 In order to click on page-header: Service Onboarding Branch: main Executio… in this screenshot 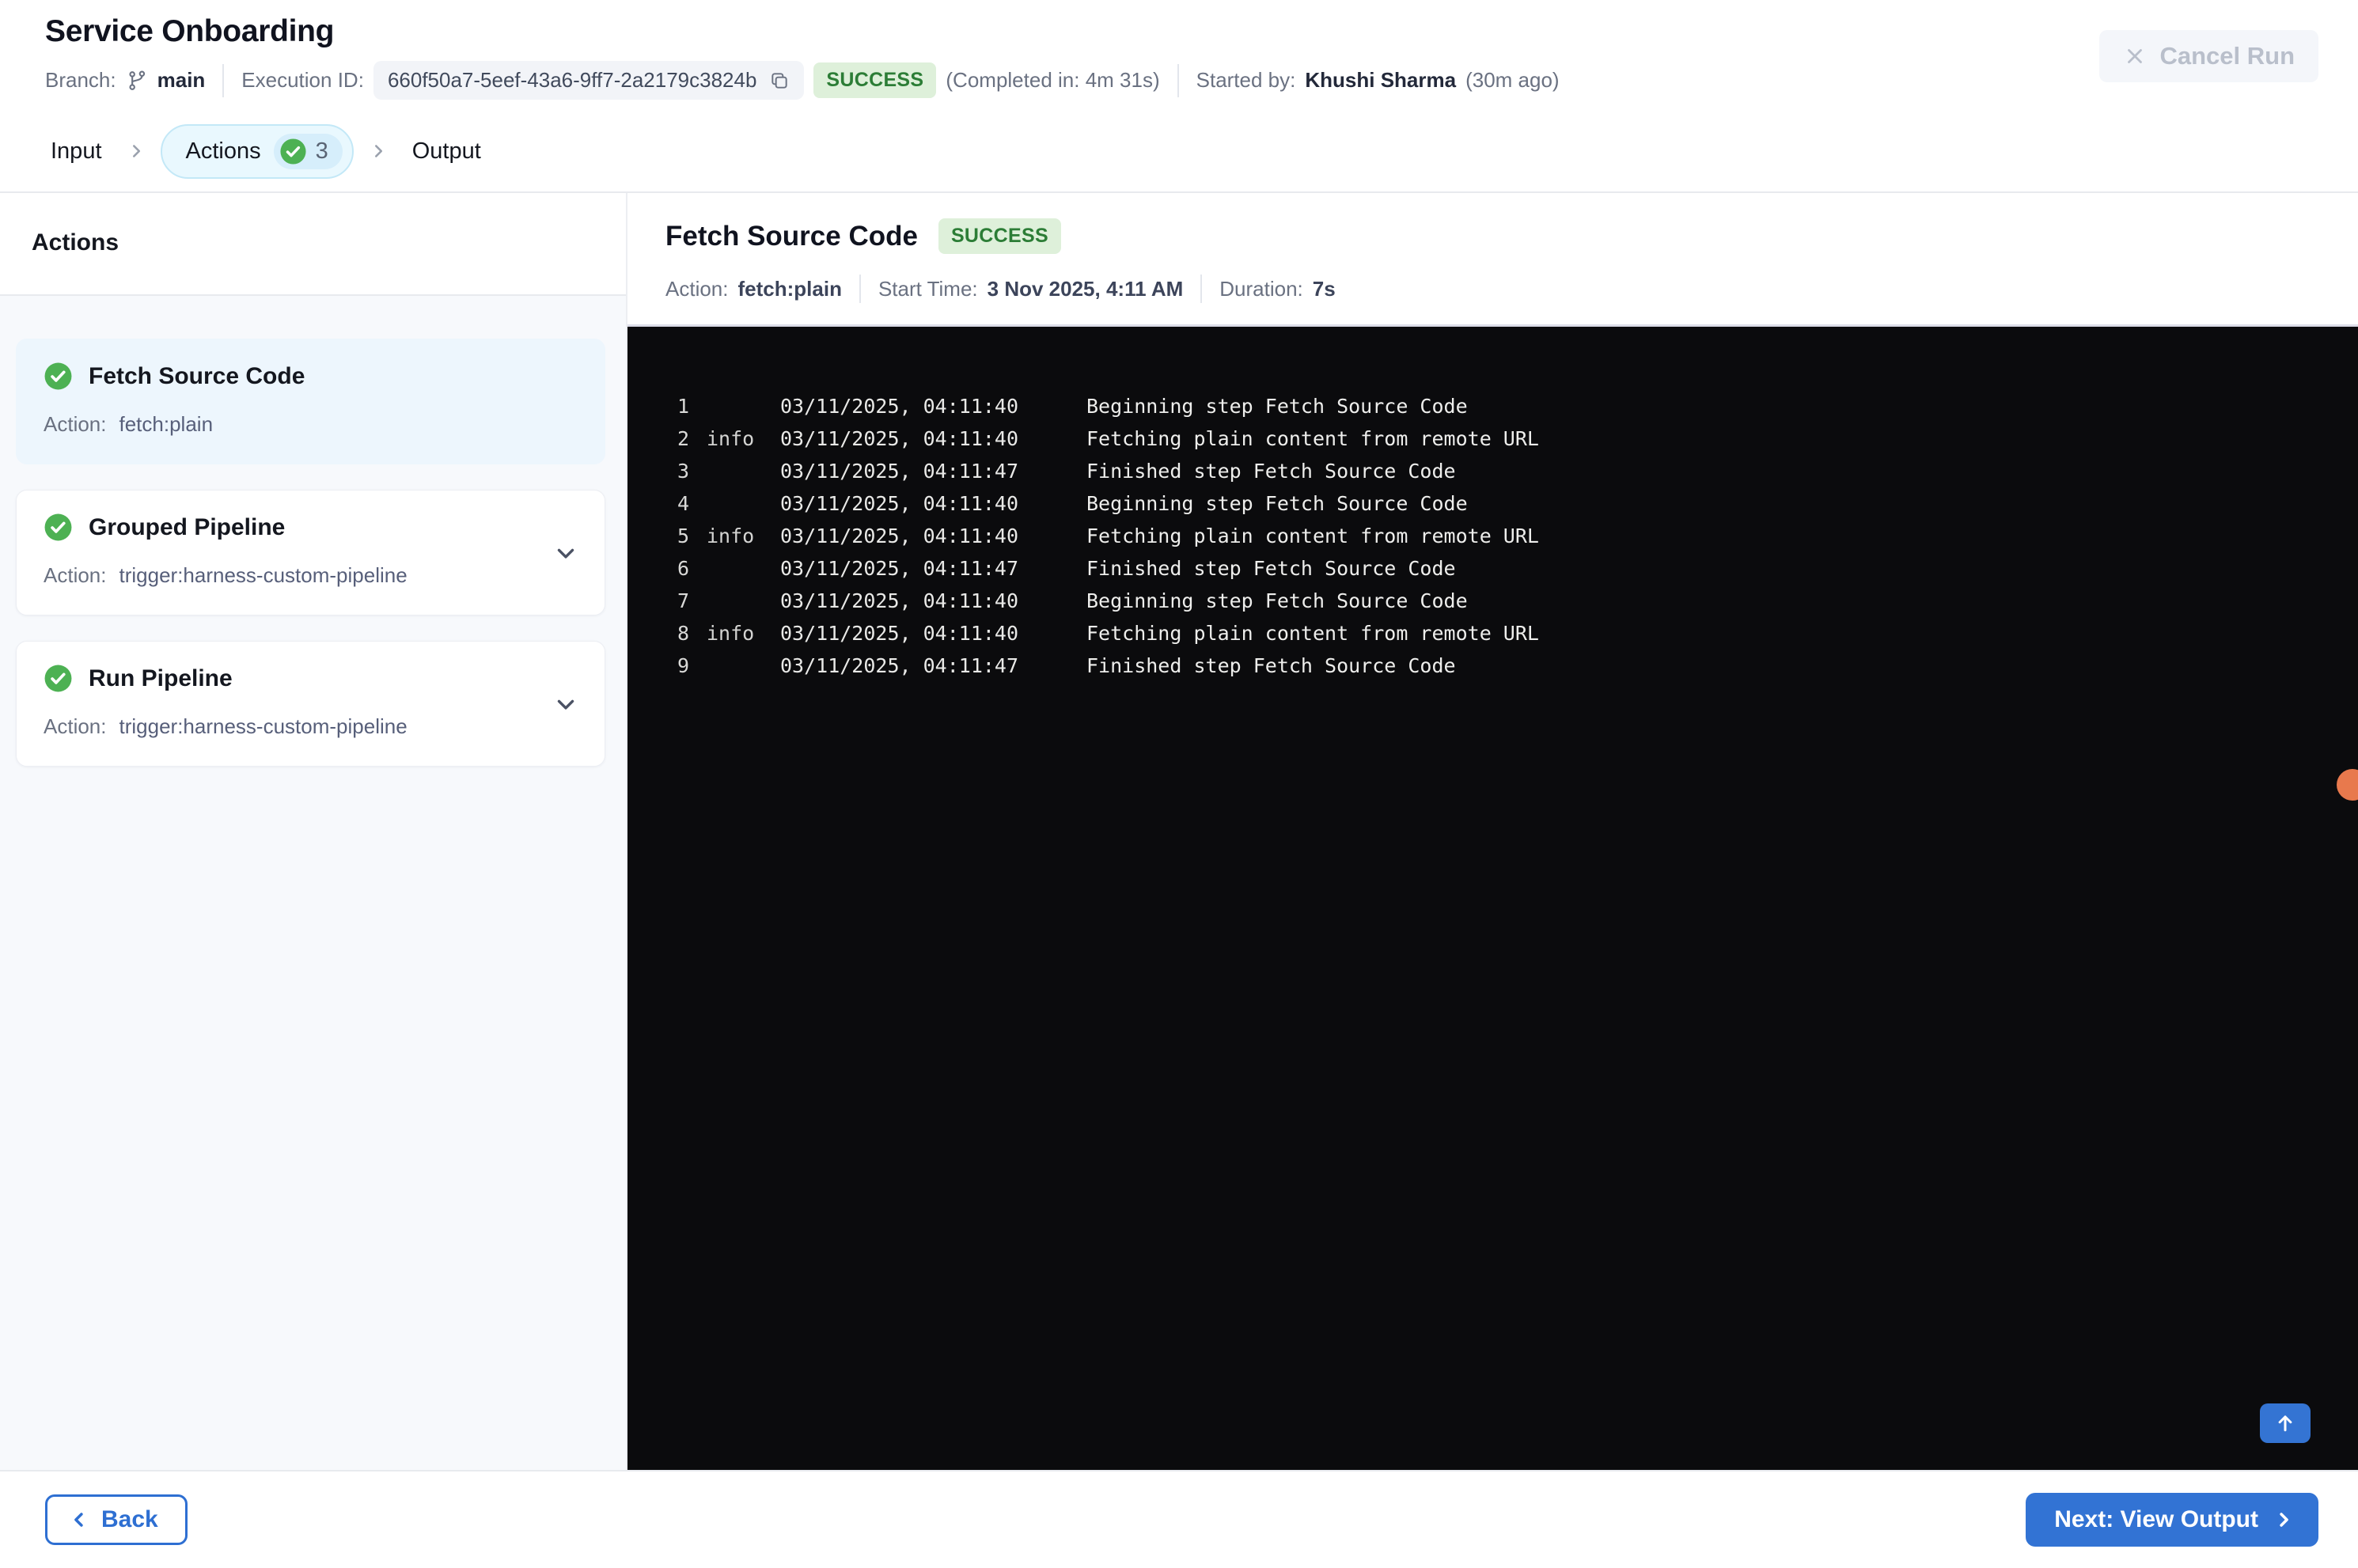, I will do `click(1179, 55)`.